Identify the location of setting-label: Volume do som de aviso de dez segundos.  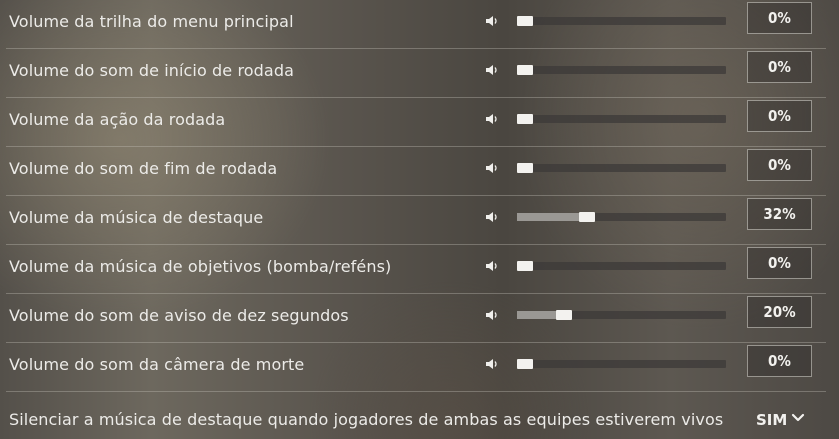
(179, 315).